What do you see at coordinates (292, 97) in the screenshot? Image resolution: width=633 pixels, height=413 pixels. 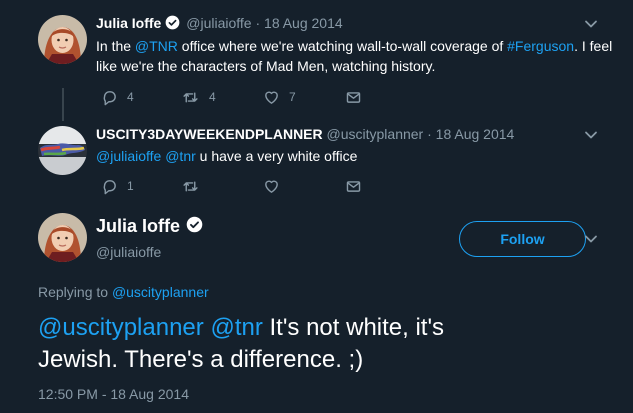 I see `like-count: 7` at bounding box center [292, 97].